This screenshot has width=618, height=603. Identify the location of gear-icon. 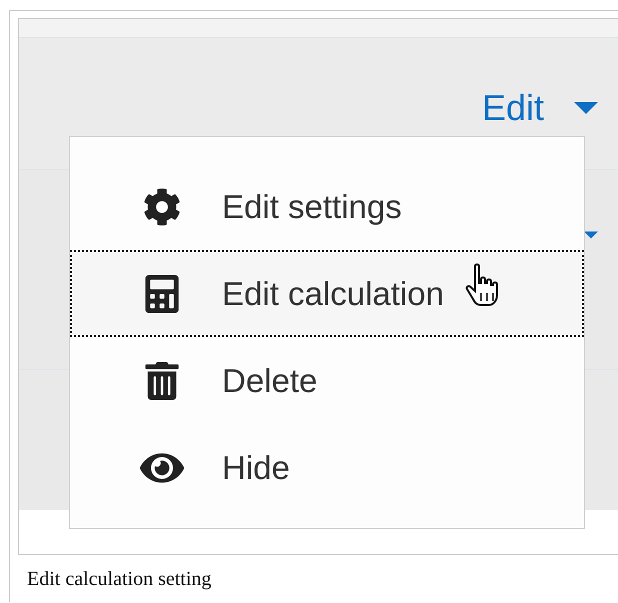
(162, 207).